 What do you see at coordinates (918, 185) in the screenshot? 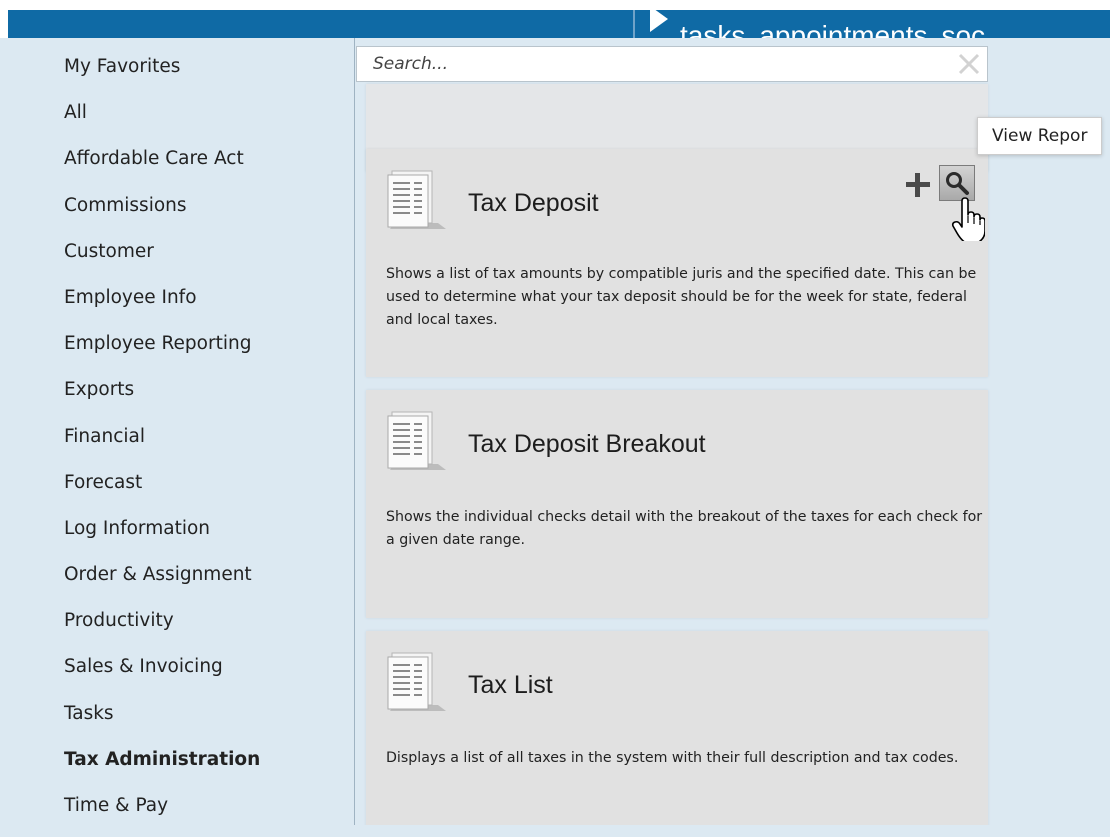
I see `plus-icon` at bounding box center [918, 185].